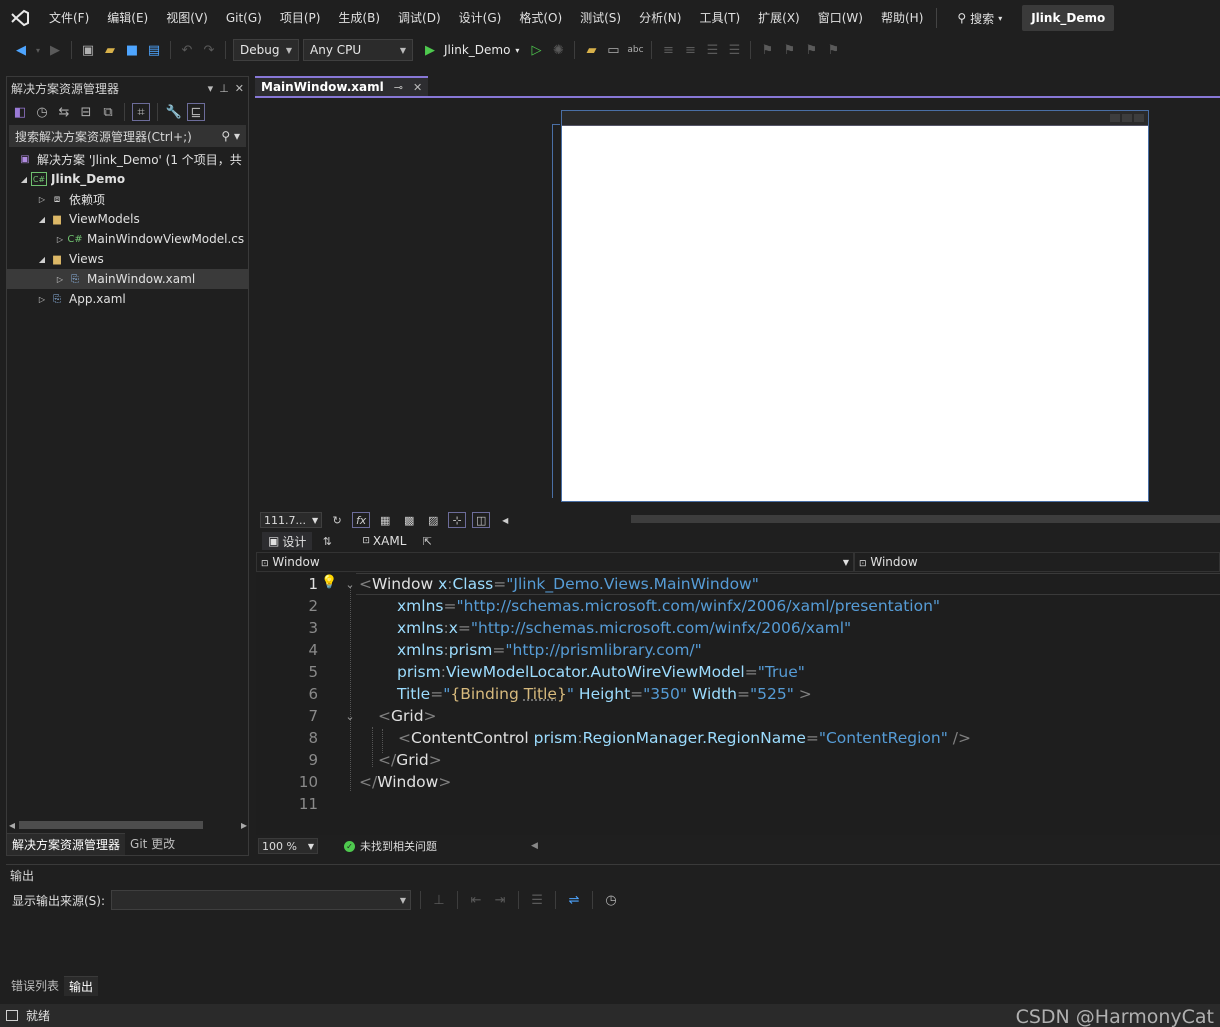 The height and width of the screenshot is (1027, 1220). Describe the element at coordinates (358, 50) in the screenshot. I see `platform-select: Any CPU ▼` at that location.